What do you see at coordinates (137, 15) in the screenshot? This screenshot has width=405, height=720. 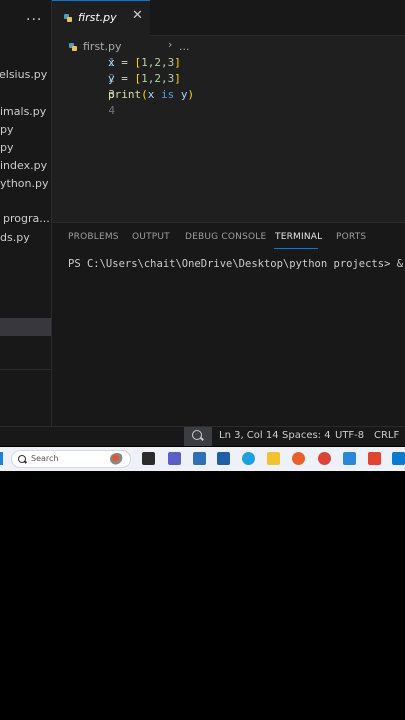 I see `close-icon: ✕` at bounding box center [137, 15].